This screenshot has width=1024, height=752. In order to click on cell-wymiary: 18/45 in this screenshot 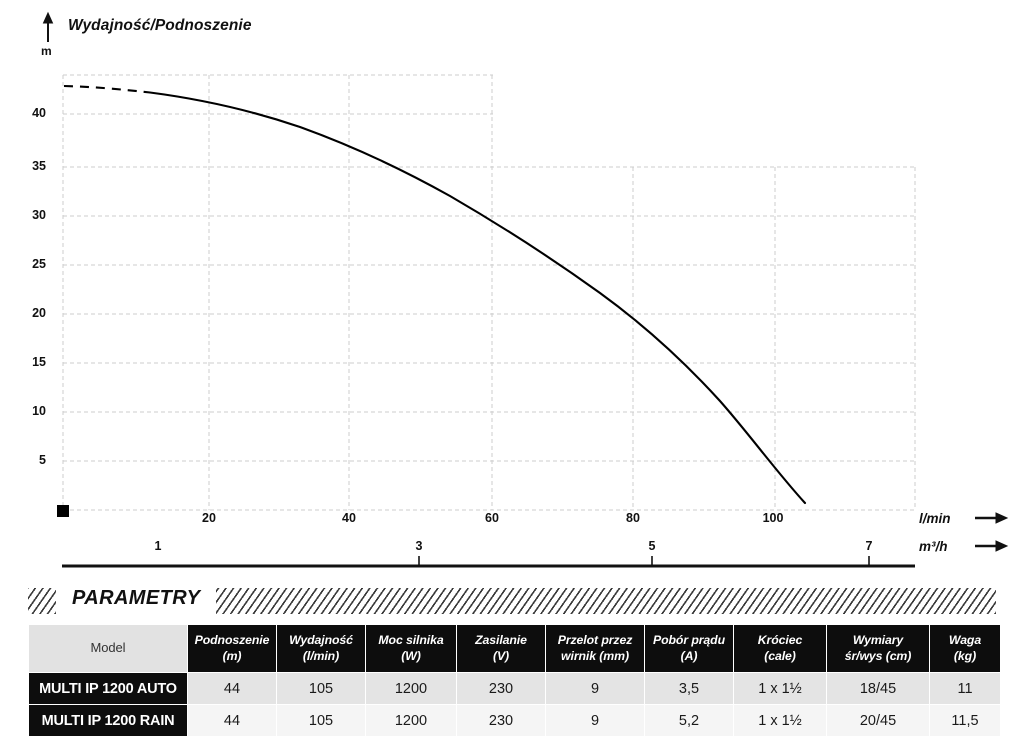, I will do `click(878, 688)`.